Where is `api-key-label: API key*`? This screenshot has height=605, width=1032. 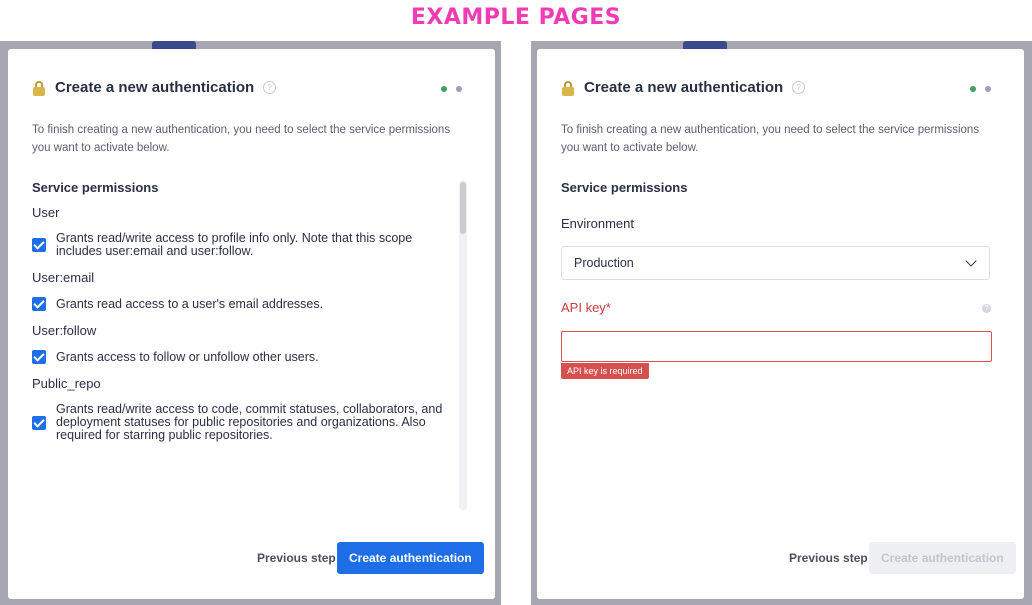
api-key-label: API key* is located at coordinates (586, 307).